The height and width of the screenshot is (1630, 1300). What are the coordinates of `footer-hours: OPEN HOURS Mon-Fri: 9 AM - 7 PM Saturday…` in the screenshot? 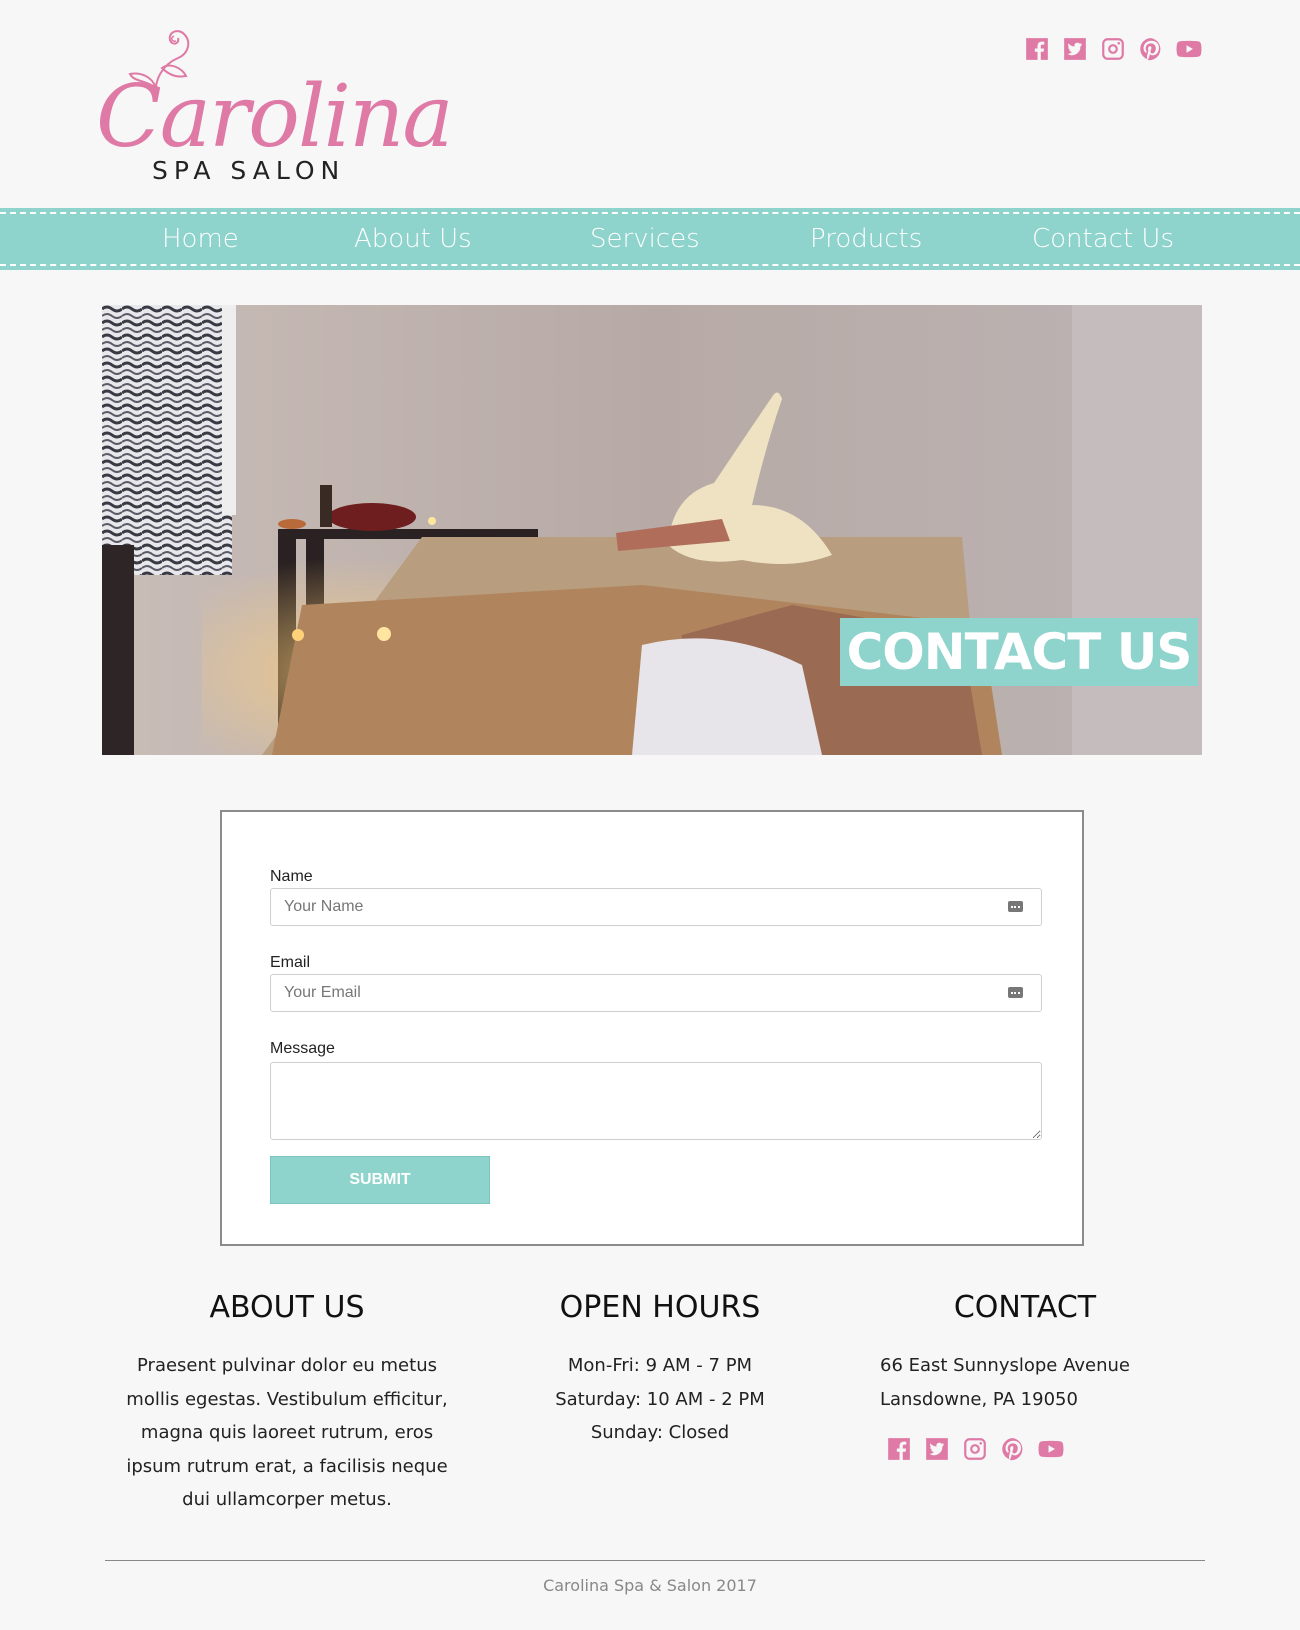 It's located at (660, 1370).